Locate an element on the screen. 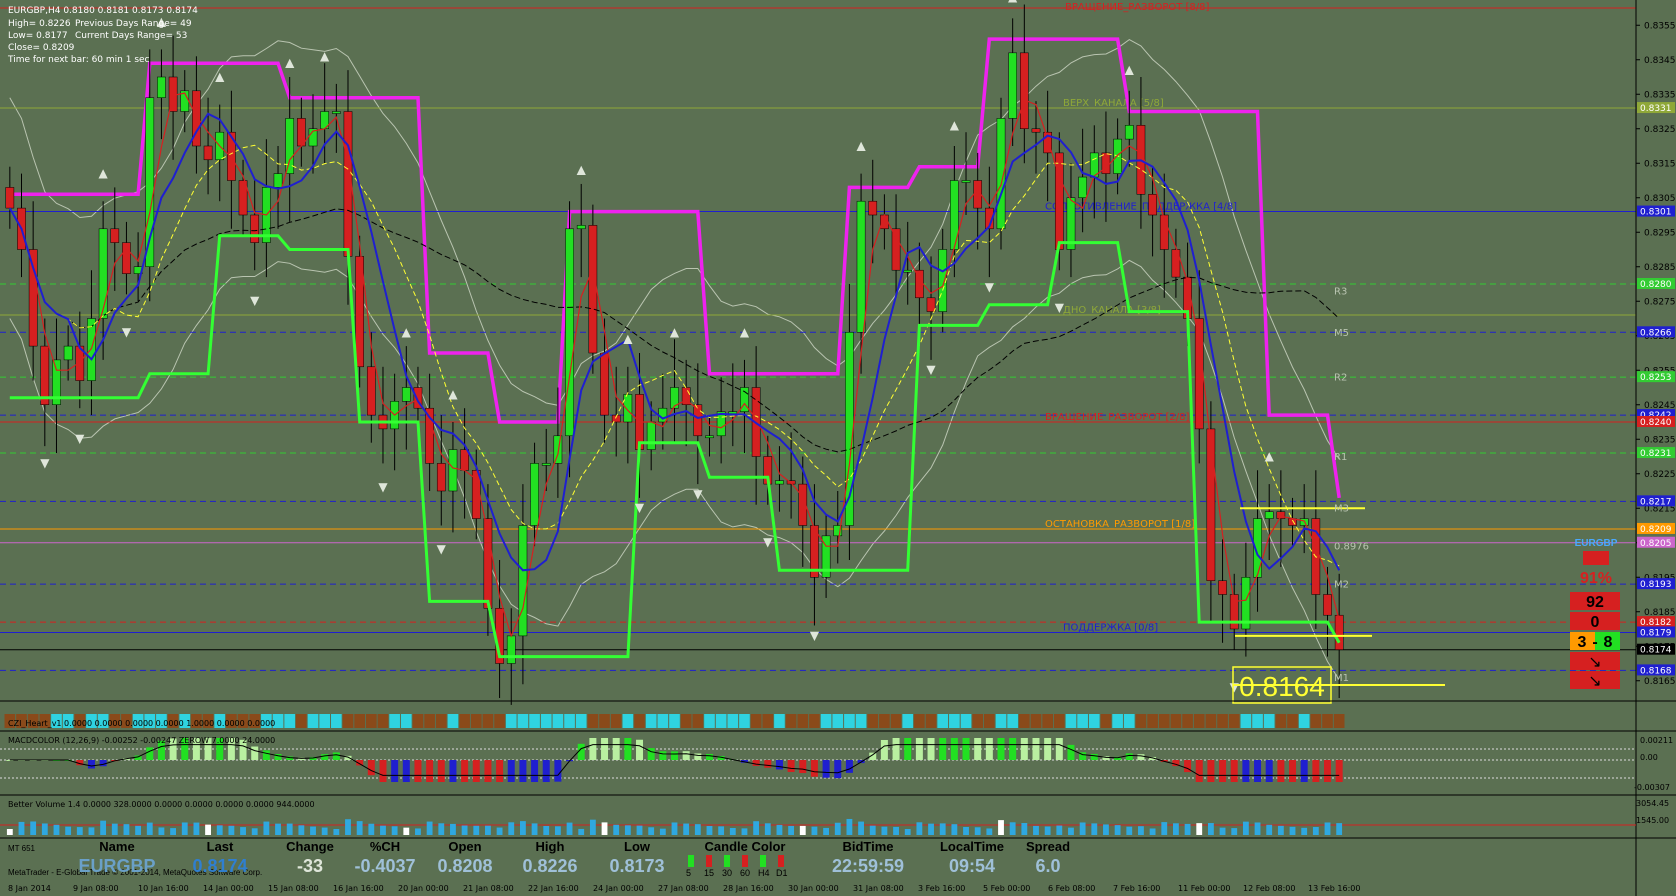 Image resolution: width=1676 pixels, height=896 pixels. level-label: ВРАЩЕНИЕ_РАЗВОРОТ [8/8] is located at coordinates (1137, 7).